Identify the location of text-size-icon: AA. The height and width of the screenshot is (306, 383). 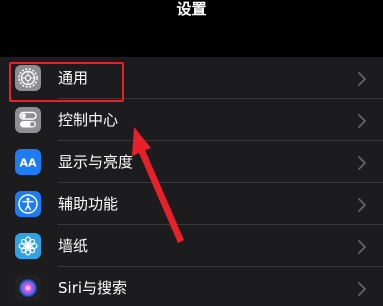
(28, 162).